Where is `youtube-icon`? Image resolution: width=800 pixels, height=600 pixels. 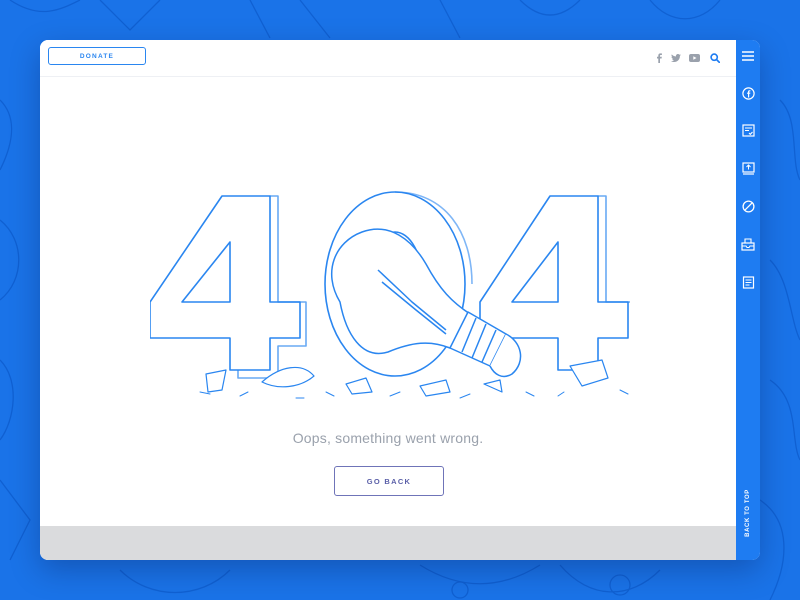 youtube-icon is located at coordinates (694, 58).